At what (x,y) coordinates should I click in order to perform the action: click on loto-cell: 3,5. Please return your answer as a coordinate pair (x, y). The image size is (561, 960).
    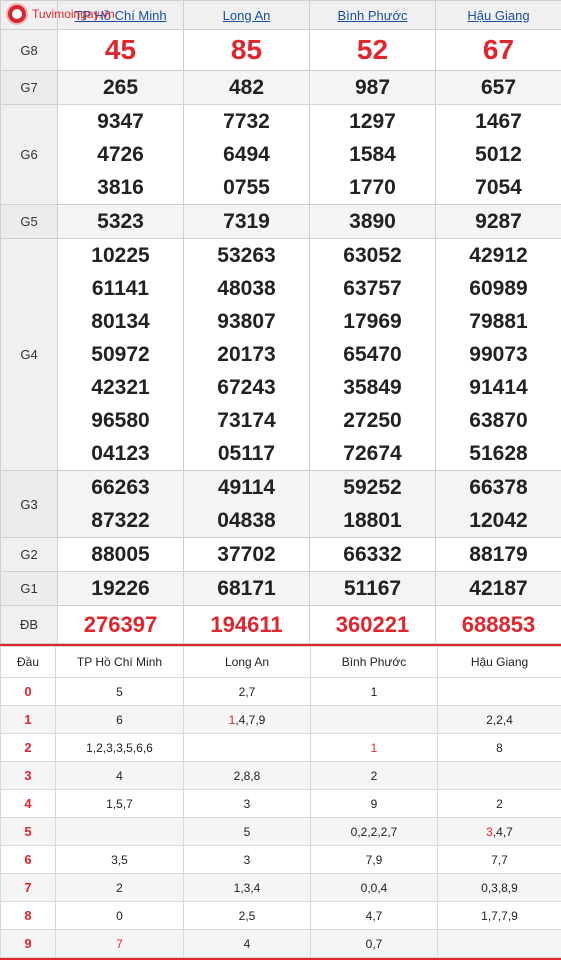
    Looking at the image, I should click on (120, 860).